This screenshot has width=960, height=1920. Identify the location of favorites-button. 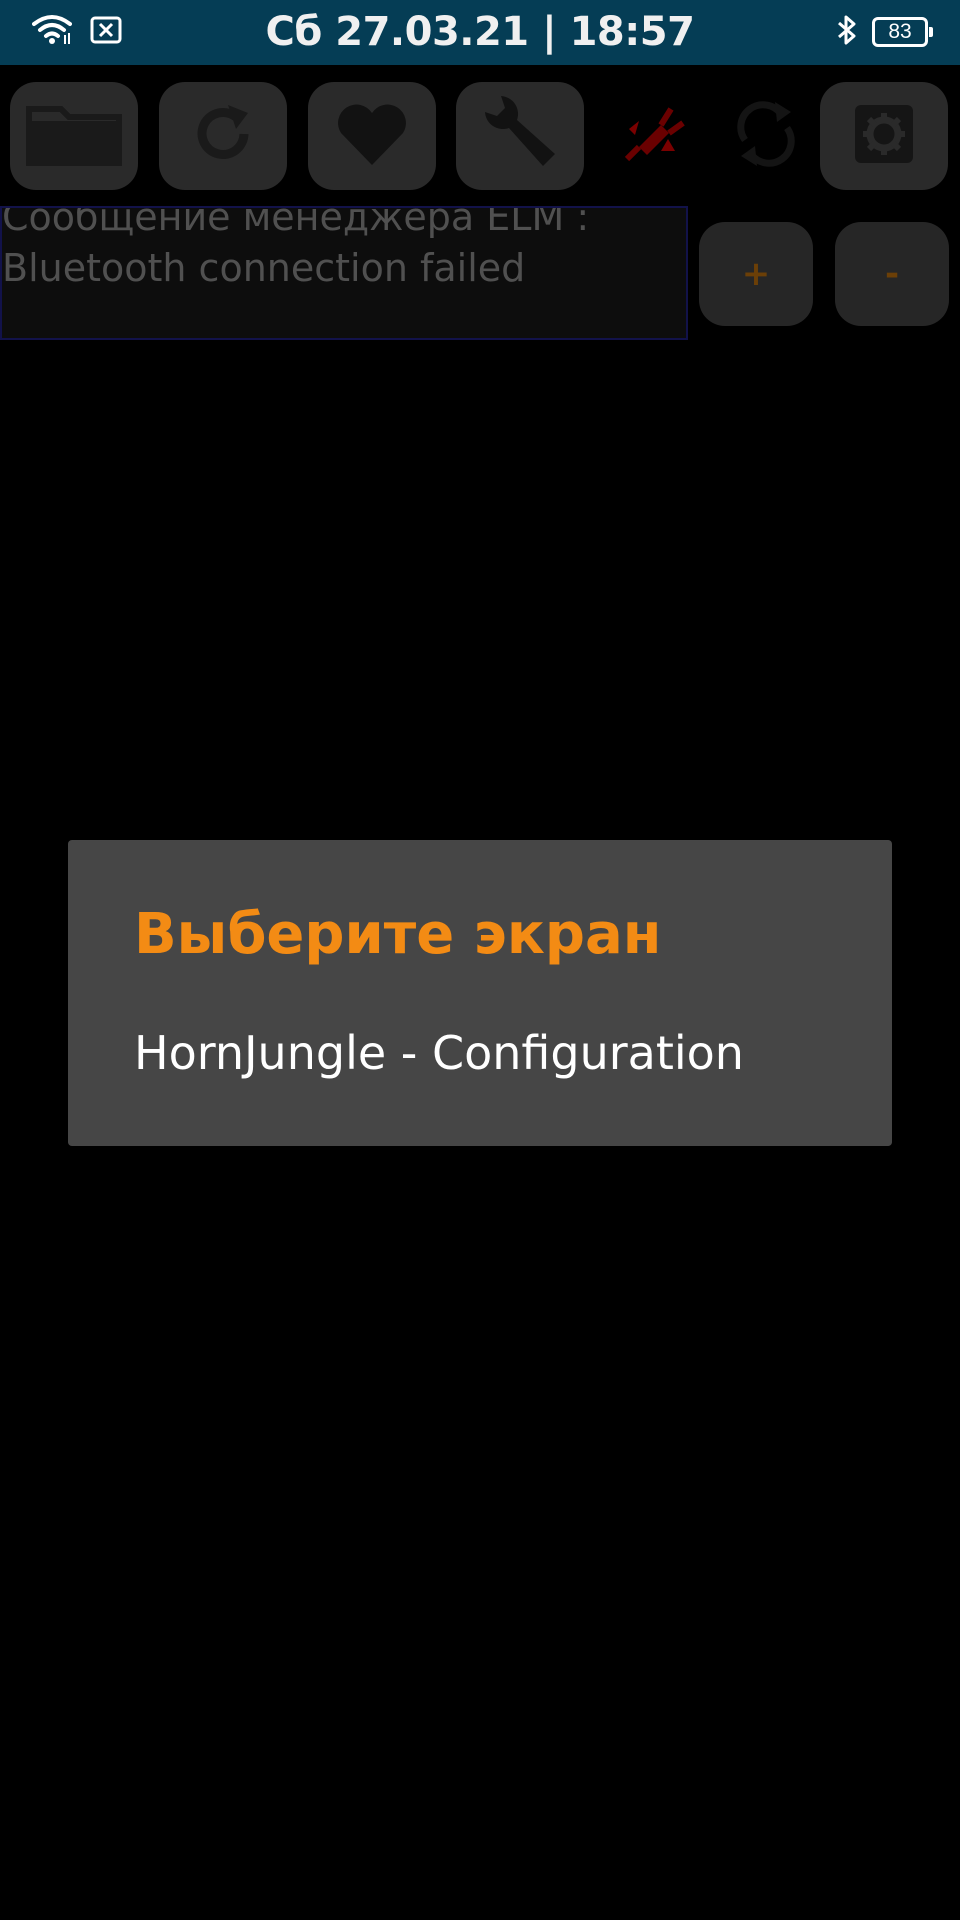
(372, 136).